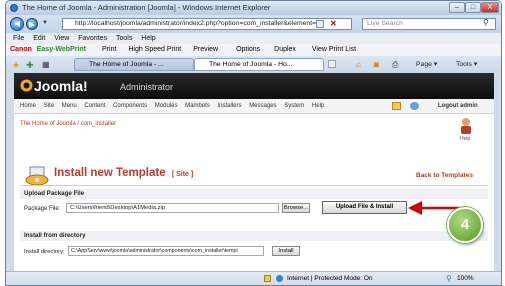  Describe the element at coordinates (262, 106) in the screenshot. I see `jmenu-messages: Messages` at that location.